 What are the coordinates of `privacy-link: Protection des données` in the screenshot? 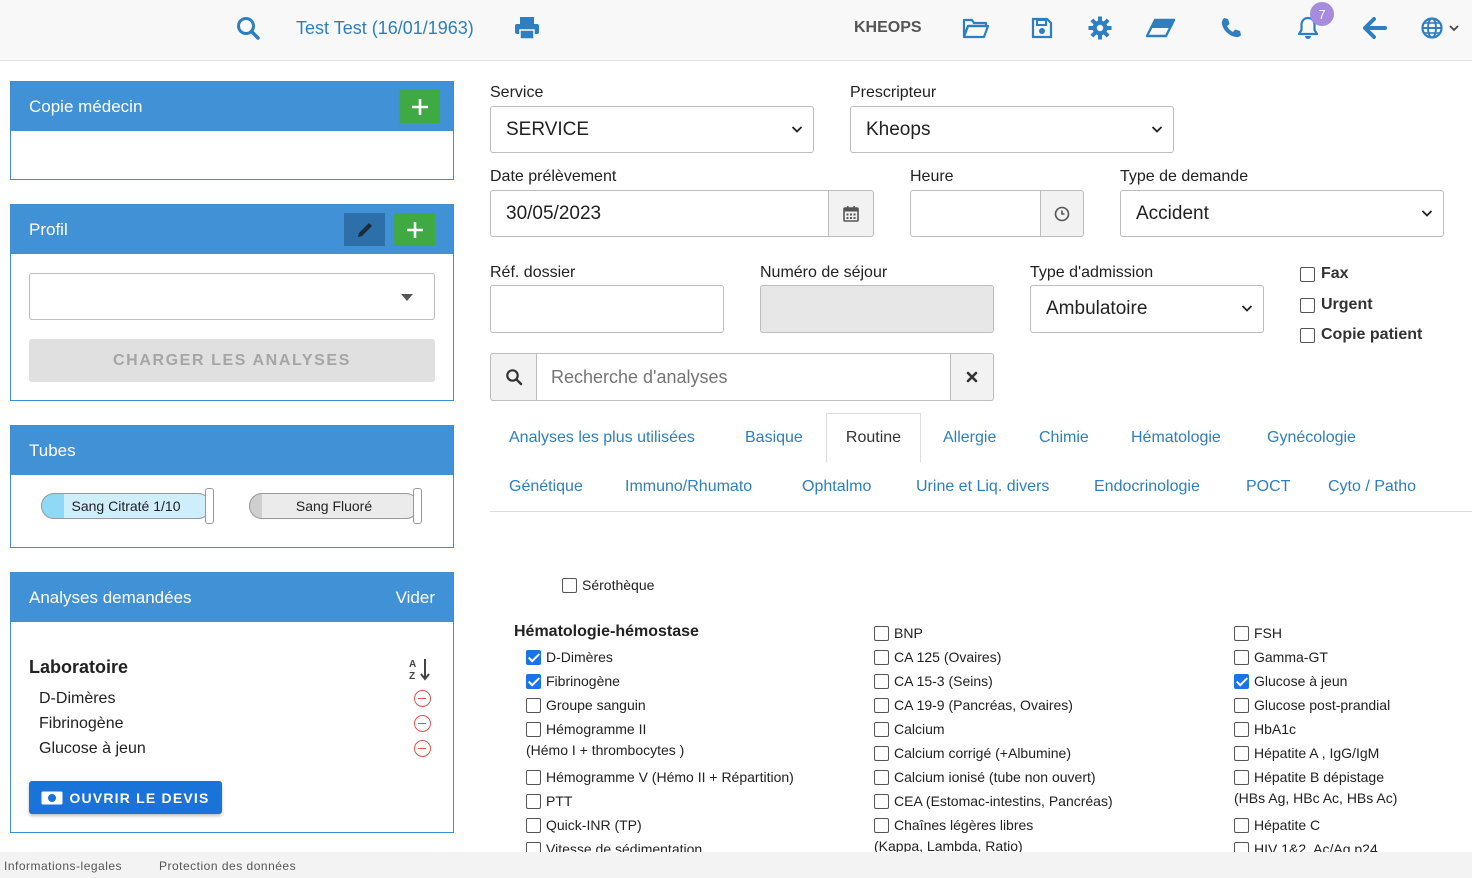 It's located at (227, 866).